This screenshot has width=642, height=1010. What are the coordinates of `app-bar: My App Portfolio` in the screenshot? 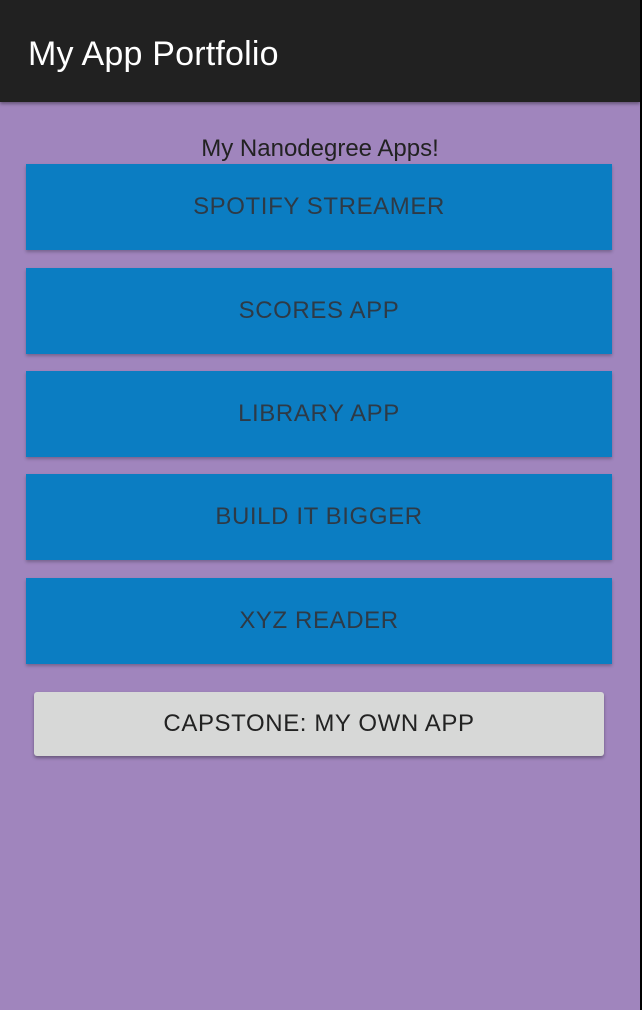 It's located at (320, 51).